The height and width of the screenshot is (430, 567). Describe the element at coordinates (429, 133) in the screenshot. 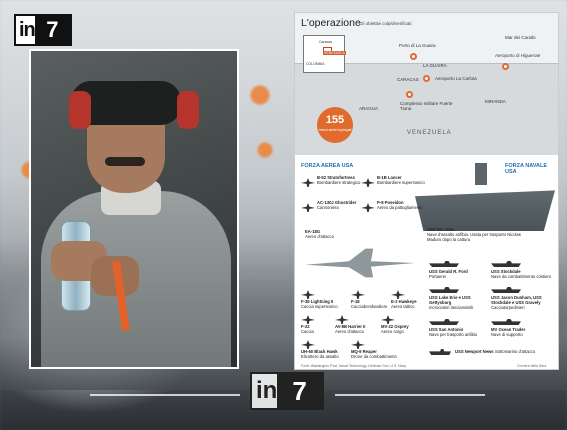

I see `country-label: VENEZUELA` at that location.